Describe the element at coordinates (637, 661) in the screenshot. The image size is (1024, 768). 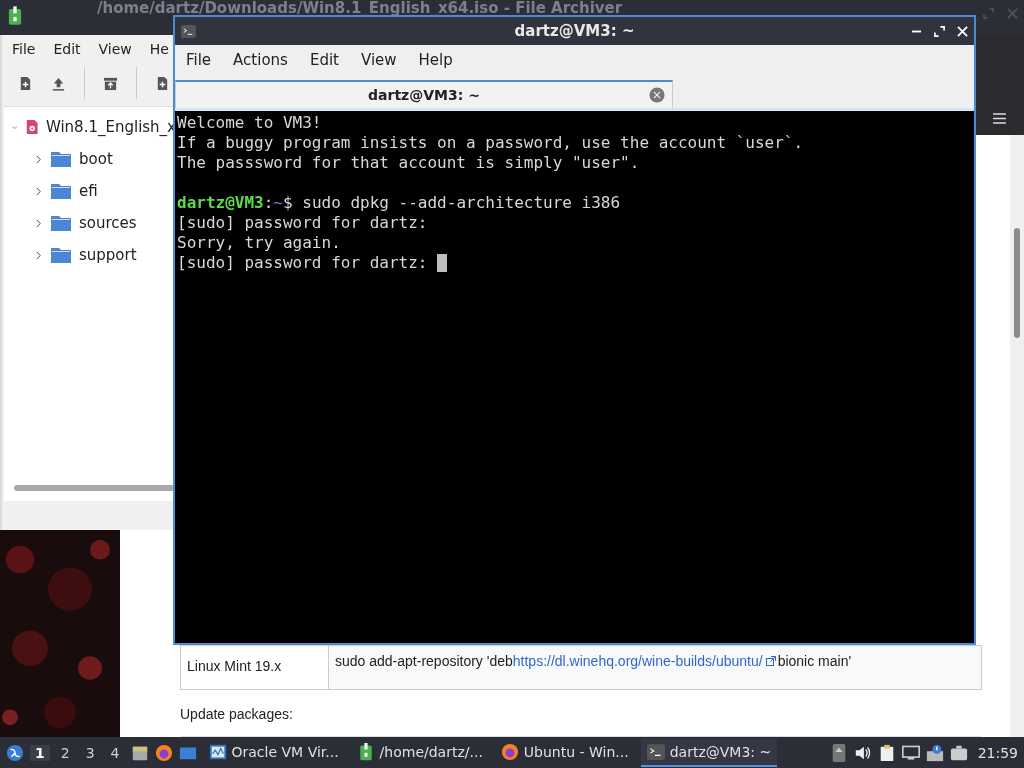
I see `link: https://dl.winehq.org/wine-builds/ubuntu/` at that location.